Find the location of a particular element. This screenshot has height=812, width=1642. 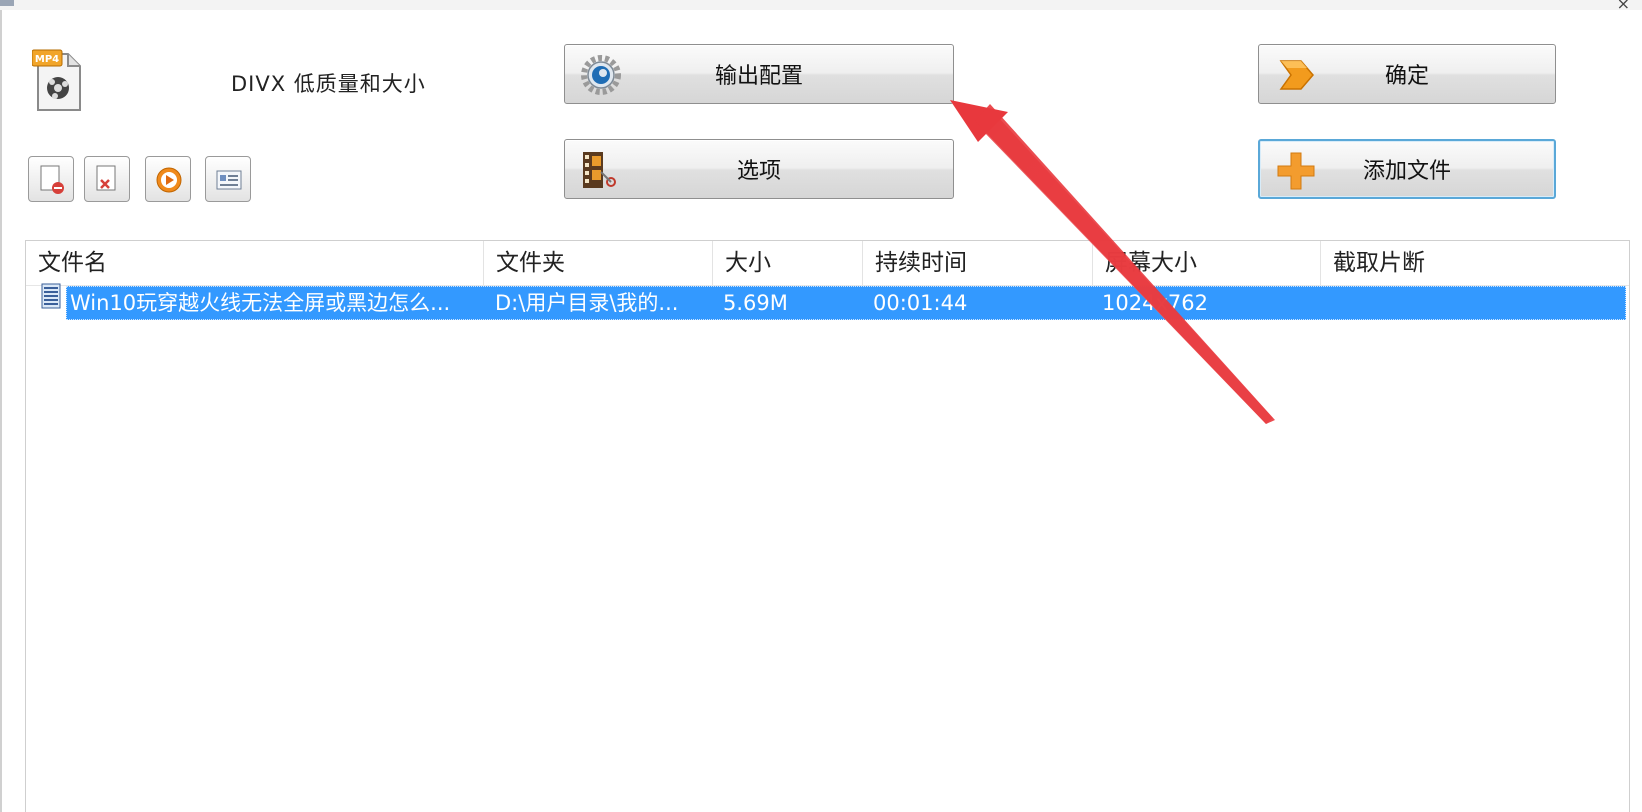

cell-duration: 00:01:44 is located at coordinates (920, 303).